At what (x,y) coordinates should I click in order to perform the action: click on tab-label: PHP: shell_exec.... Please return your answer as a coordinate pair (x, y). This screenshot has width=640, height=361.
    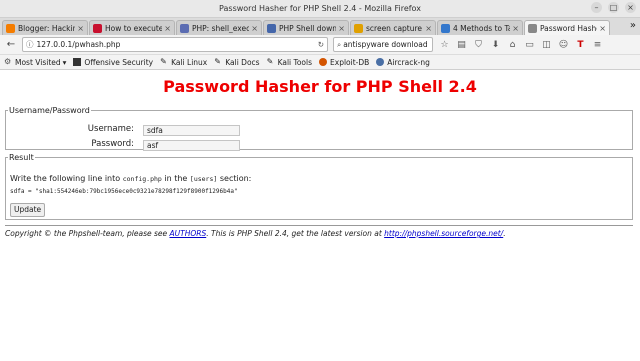
    Looking at the image, I should click on (220, 28).